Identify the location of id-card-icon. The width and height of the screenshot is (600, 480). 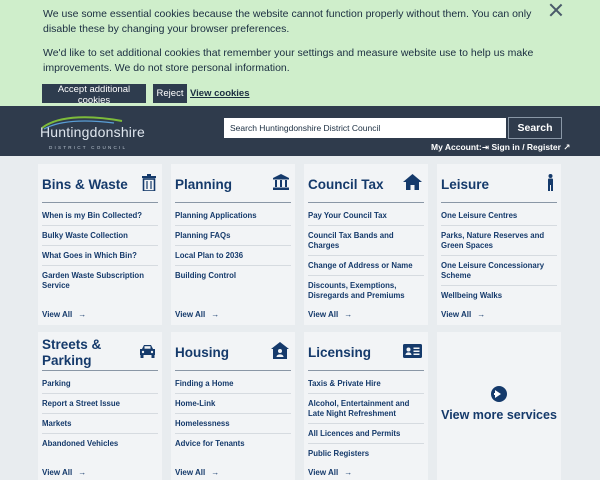
(412, 351).